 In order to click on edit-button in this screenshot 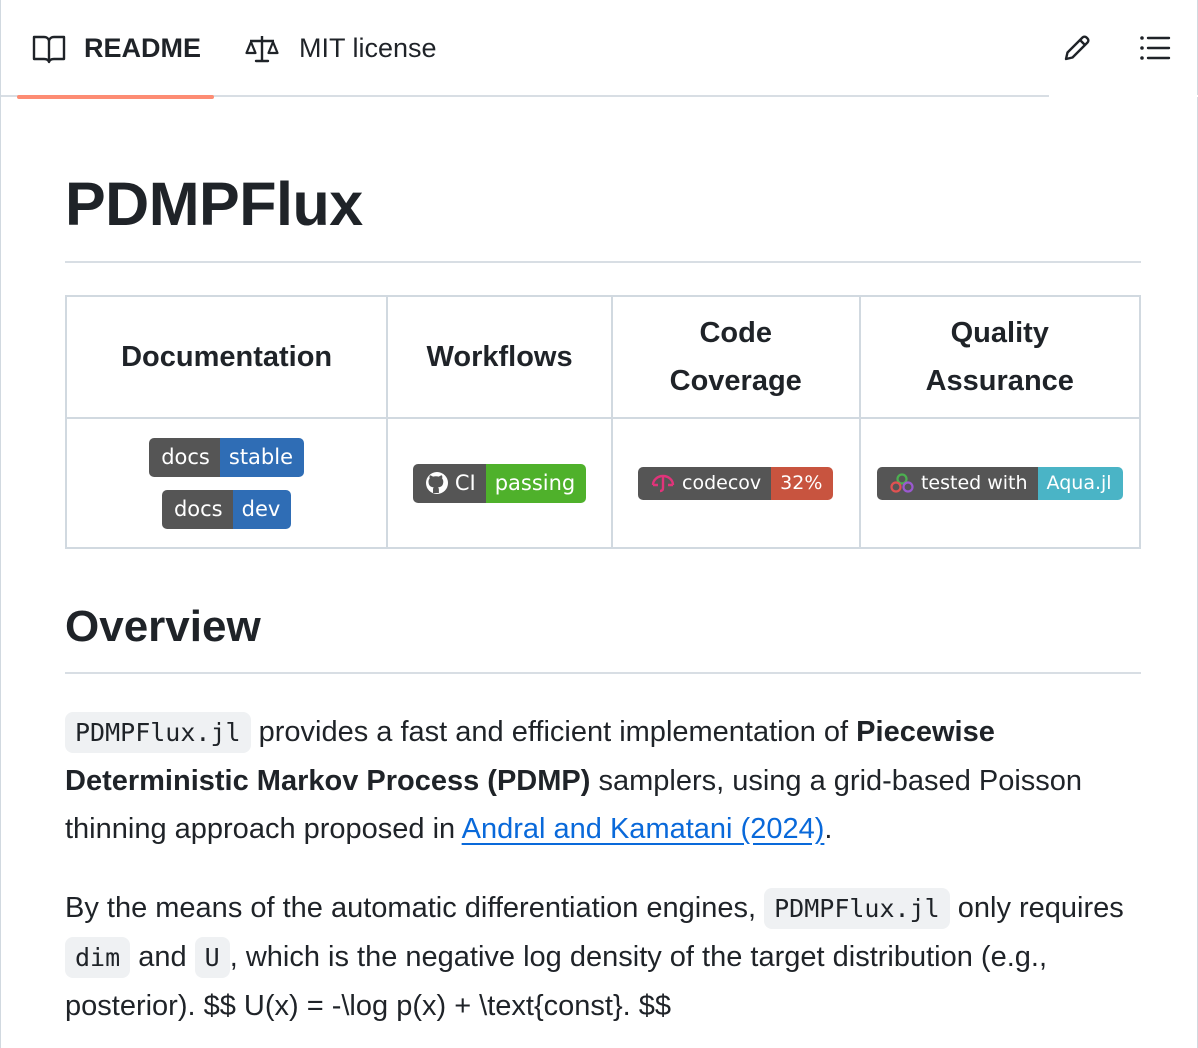, I will do `click(1077, 48)`.